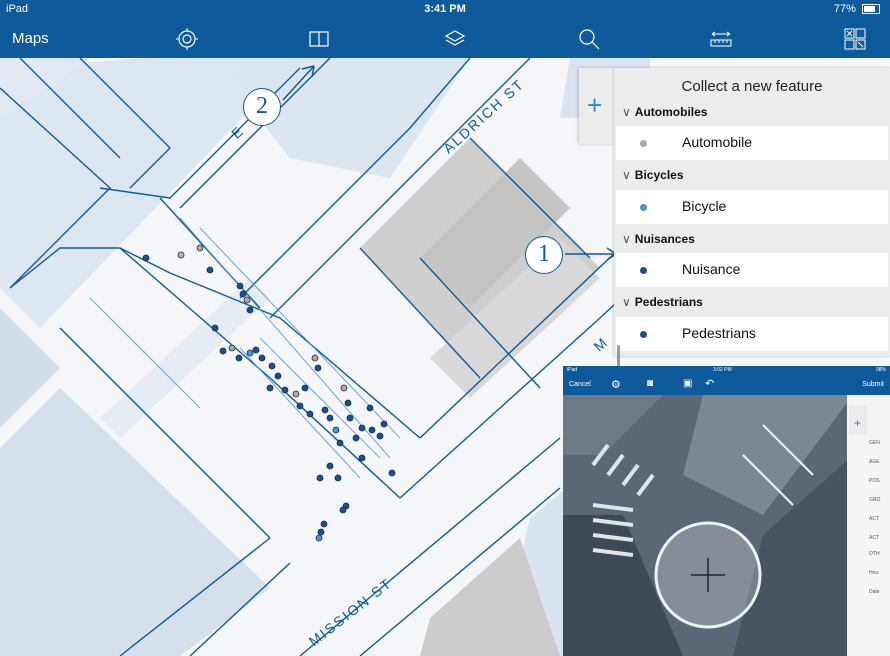 The height and width of the screenshot is (656, 890). Describe the element at coordinates (664, 239) in the screenshot. I see `group-label: Nuisances` at that location.